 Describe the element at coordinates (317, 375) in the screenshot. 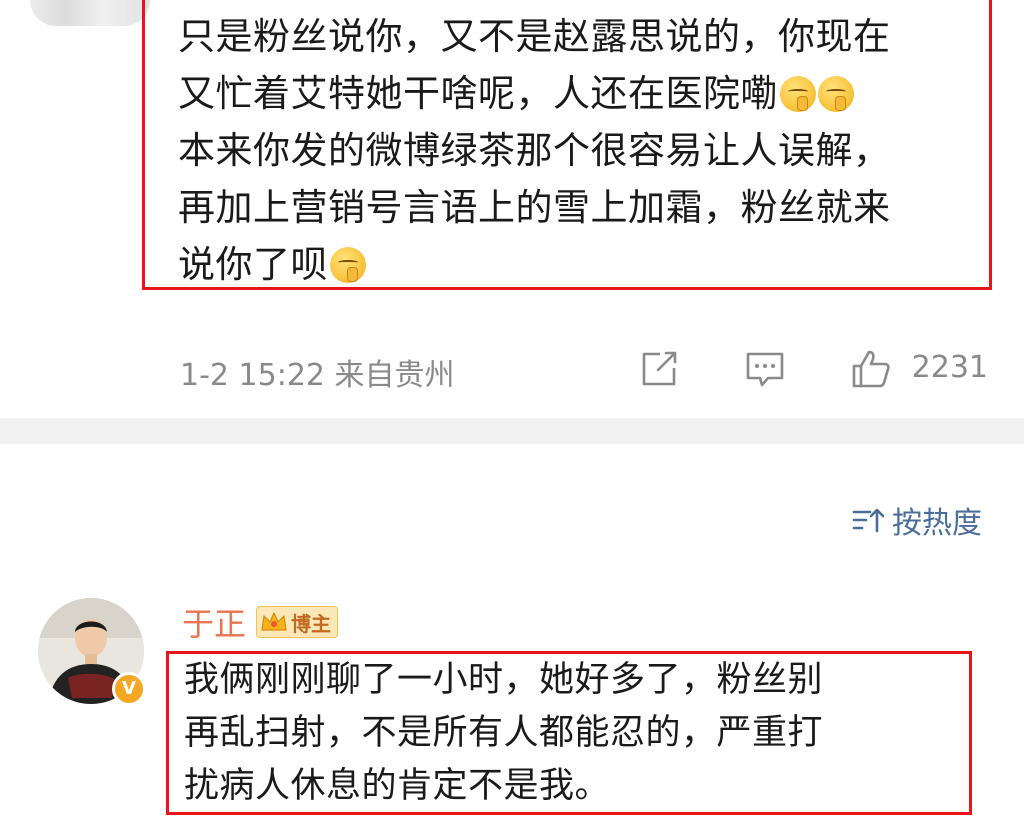

I see `comment-timestamp: 1-2 15:22 来自贵州` at that location.